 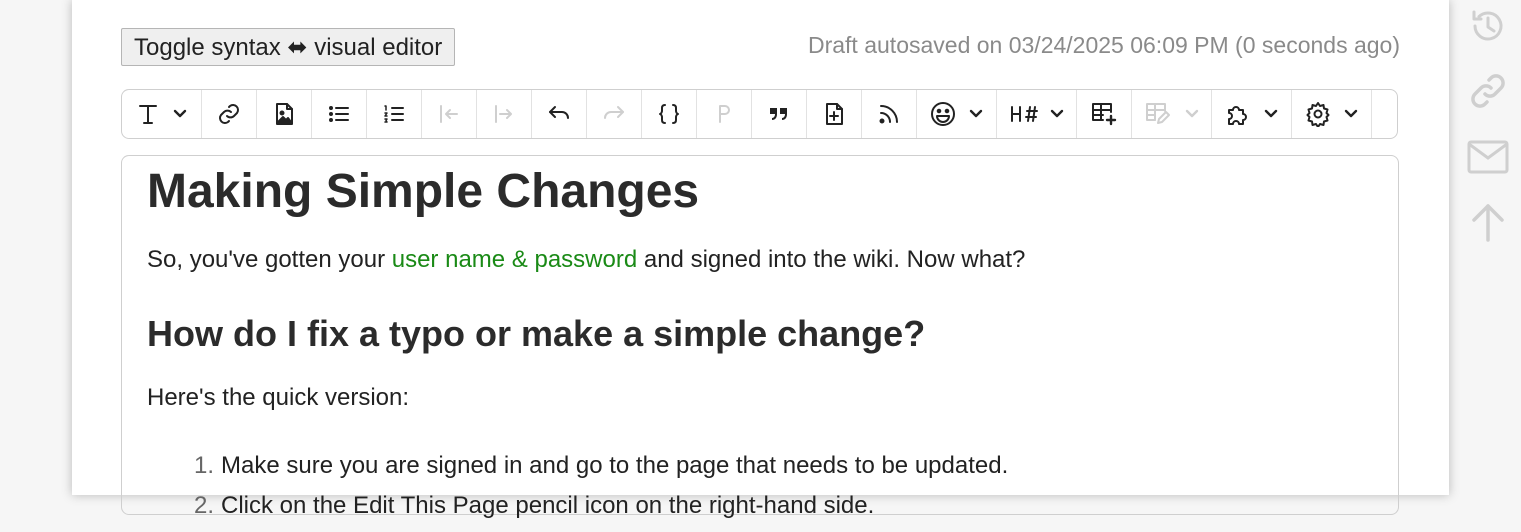 What do you see at coordinates (1488, 26) in the screenshot?
I see `history-icon` at bounding box center [1488, 26].